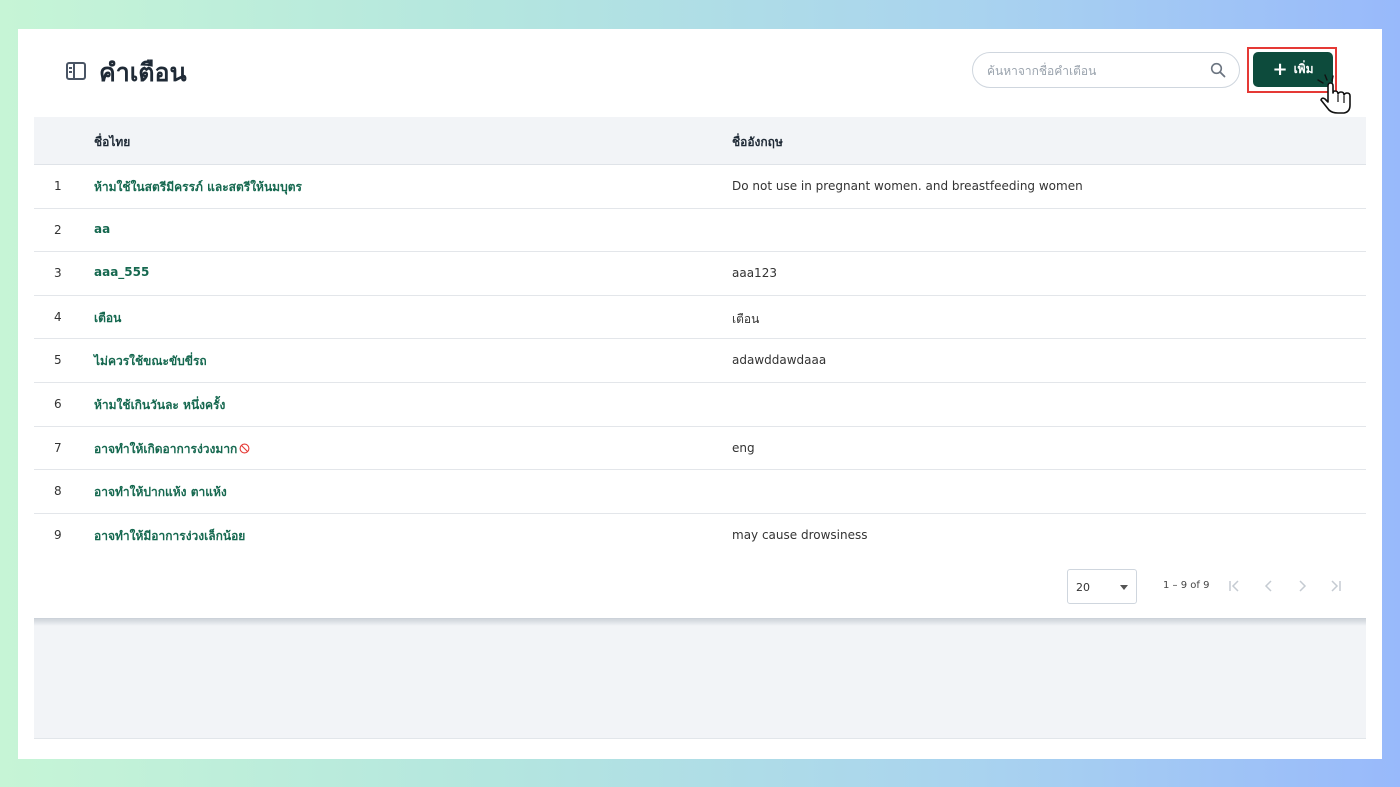  I want to click on dropdown-arrow-icon, so click(1124, 587).